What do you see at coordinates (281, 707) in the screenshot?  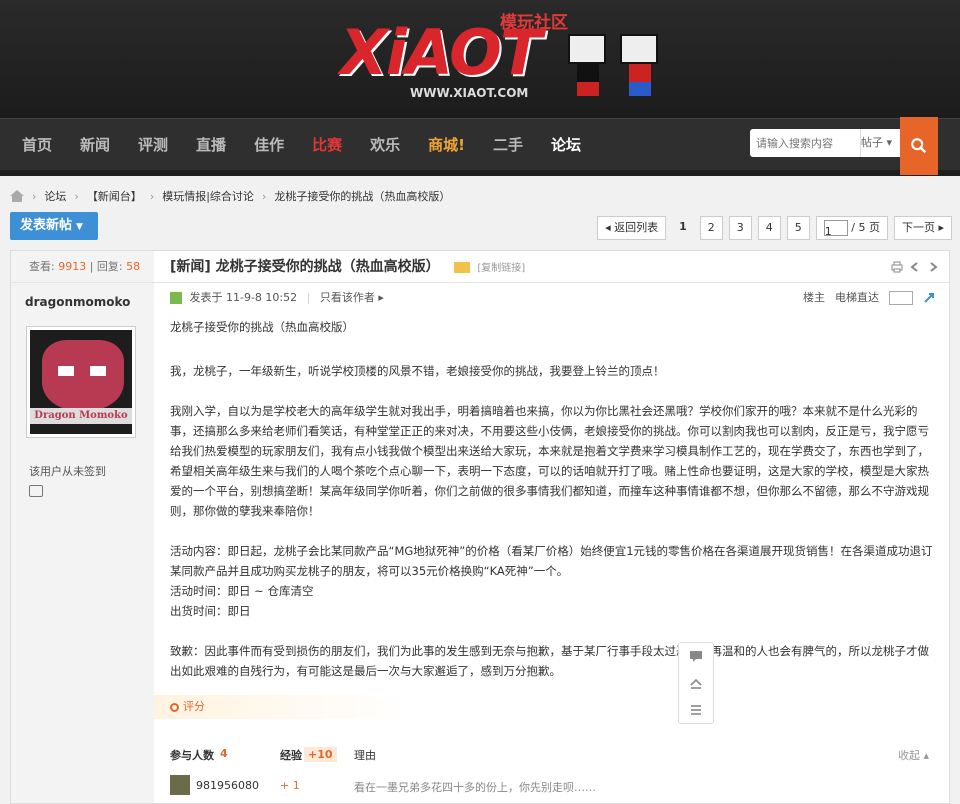 I see `rating-bar: 评分` at bounding box center [281, 707].